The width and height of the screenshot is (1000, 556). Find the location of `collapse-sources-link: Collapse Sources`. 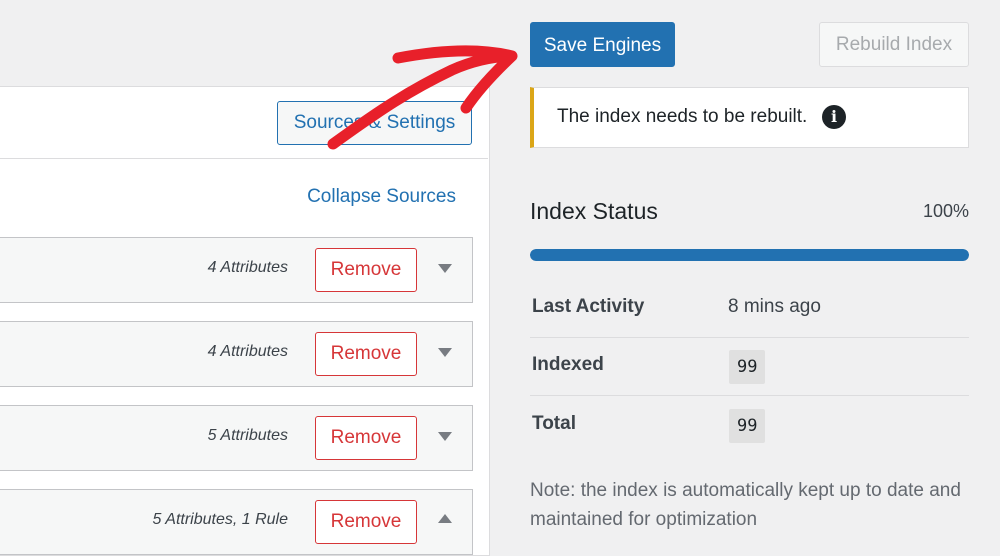

collapse-sources-link: Collapse Sources is located at coordinates (381, 197).